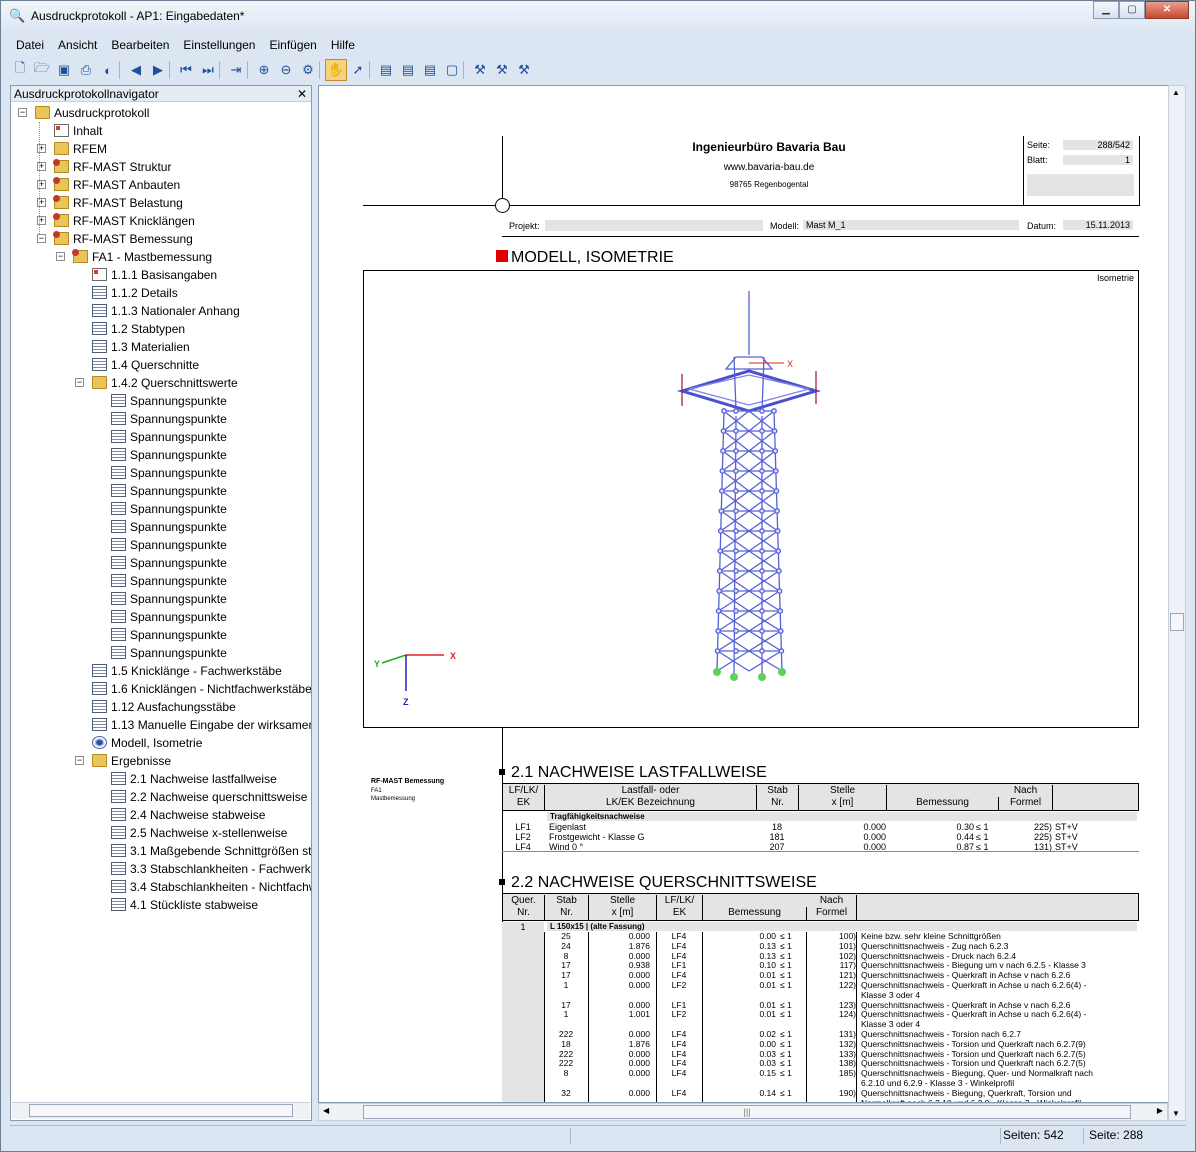 The image size is (1196, 1152). What do you see at coordinates (30, 45) in the screenshot?
I see `menu-datei: Datei` at bounding box center [30, 45].